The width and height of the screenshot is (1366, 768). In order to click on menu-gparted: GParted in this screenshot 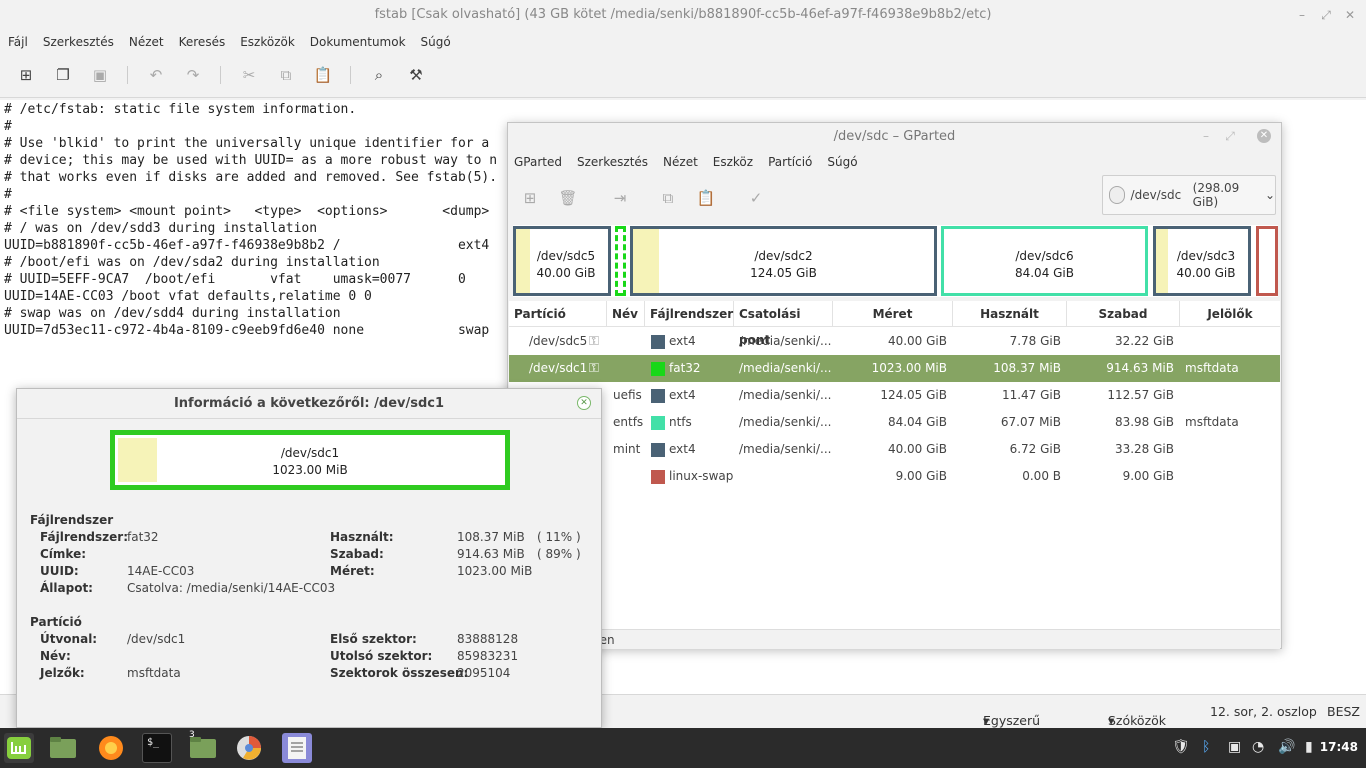, I will do `click(538, 162)`.